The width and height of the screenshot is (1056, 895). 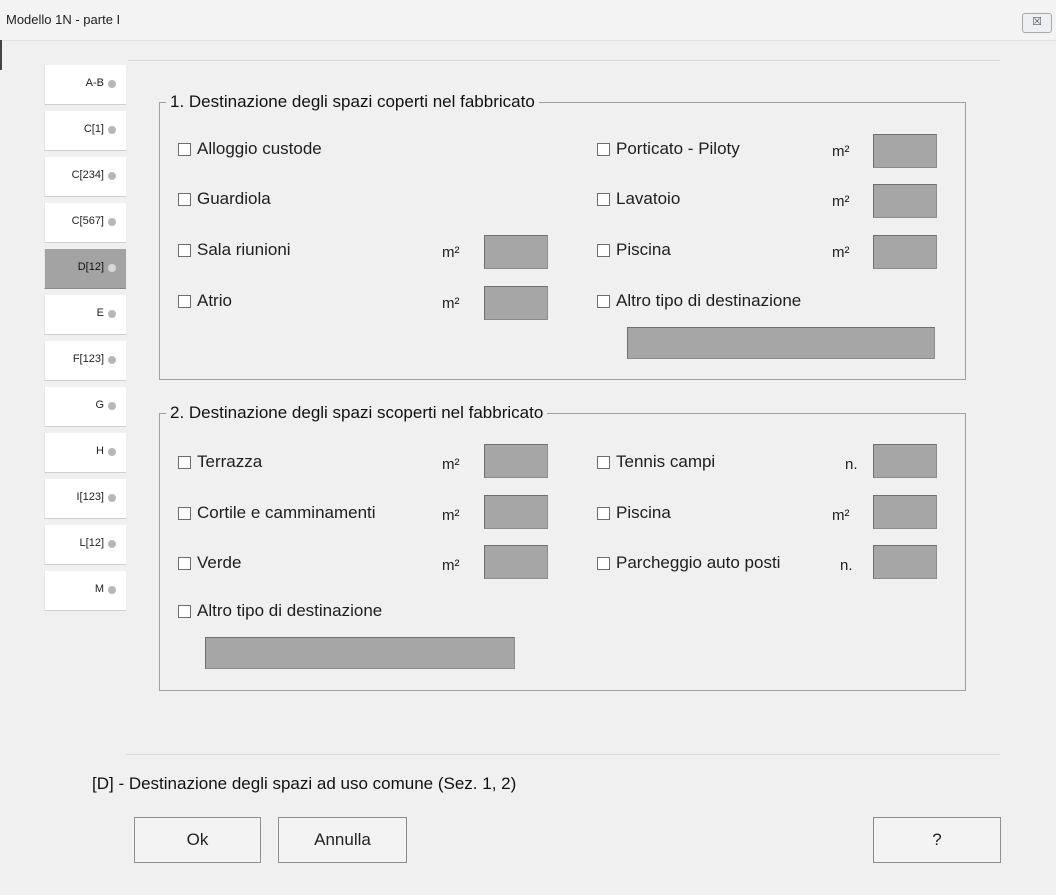 I want to click on checkbox-piscina-scoperta: Piscina, so click(x=634, y=513).